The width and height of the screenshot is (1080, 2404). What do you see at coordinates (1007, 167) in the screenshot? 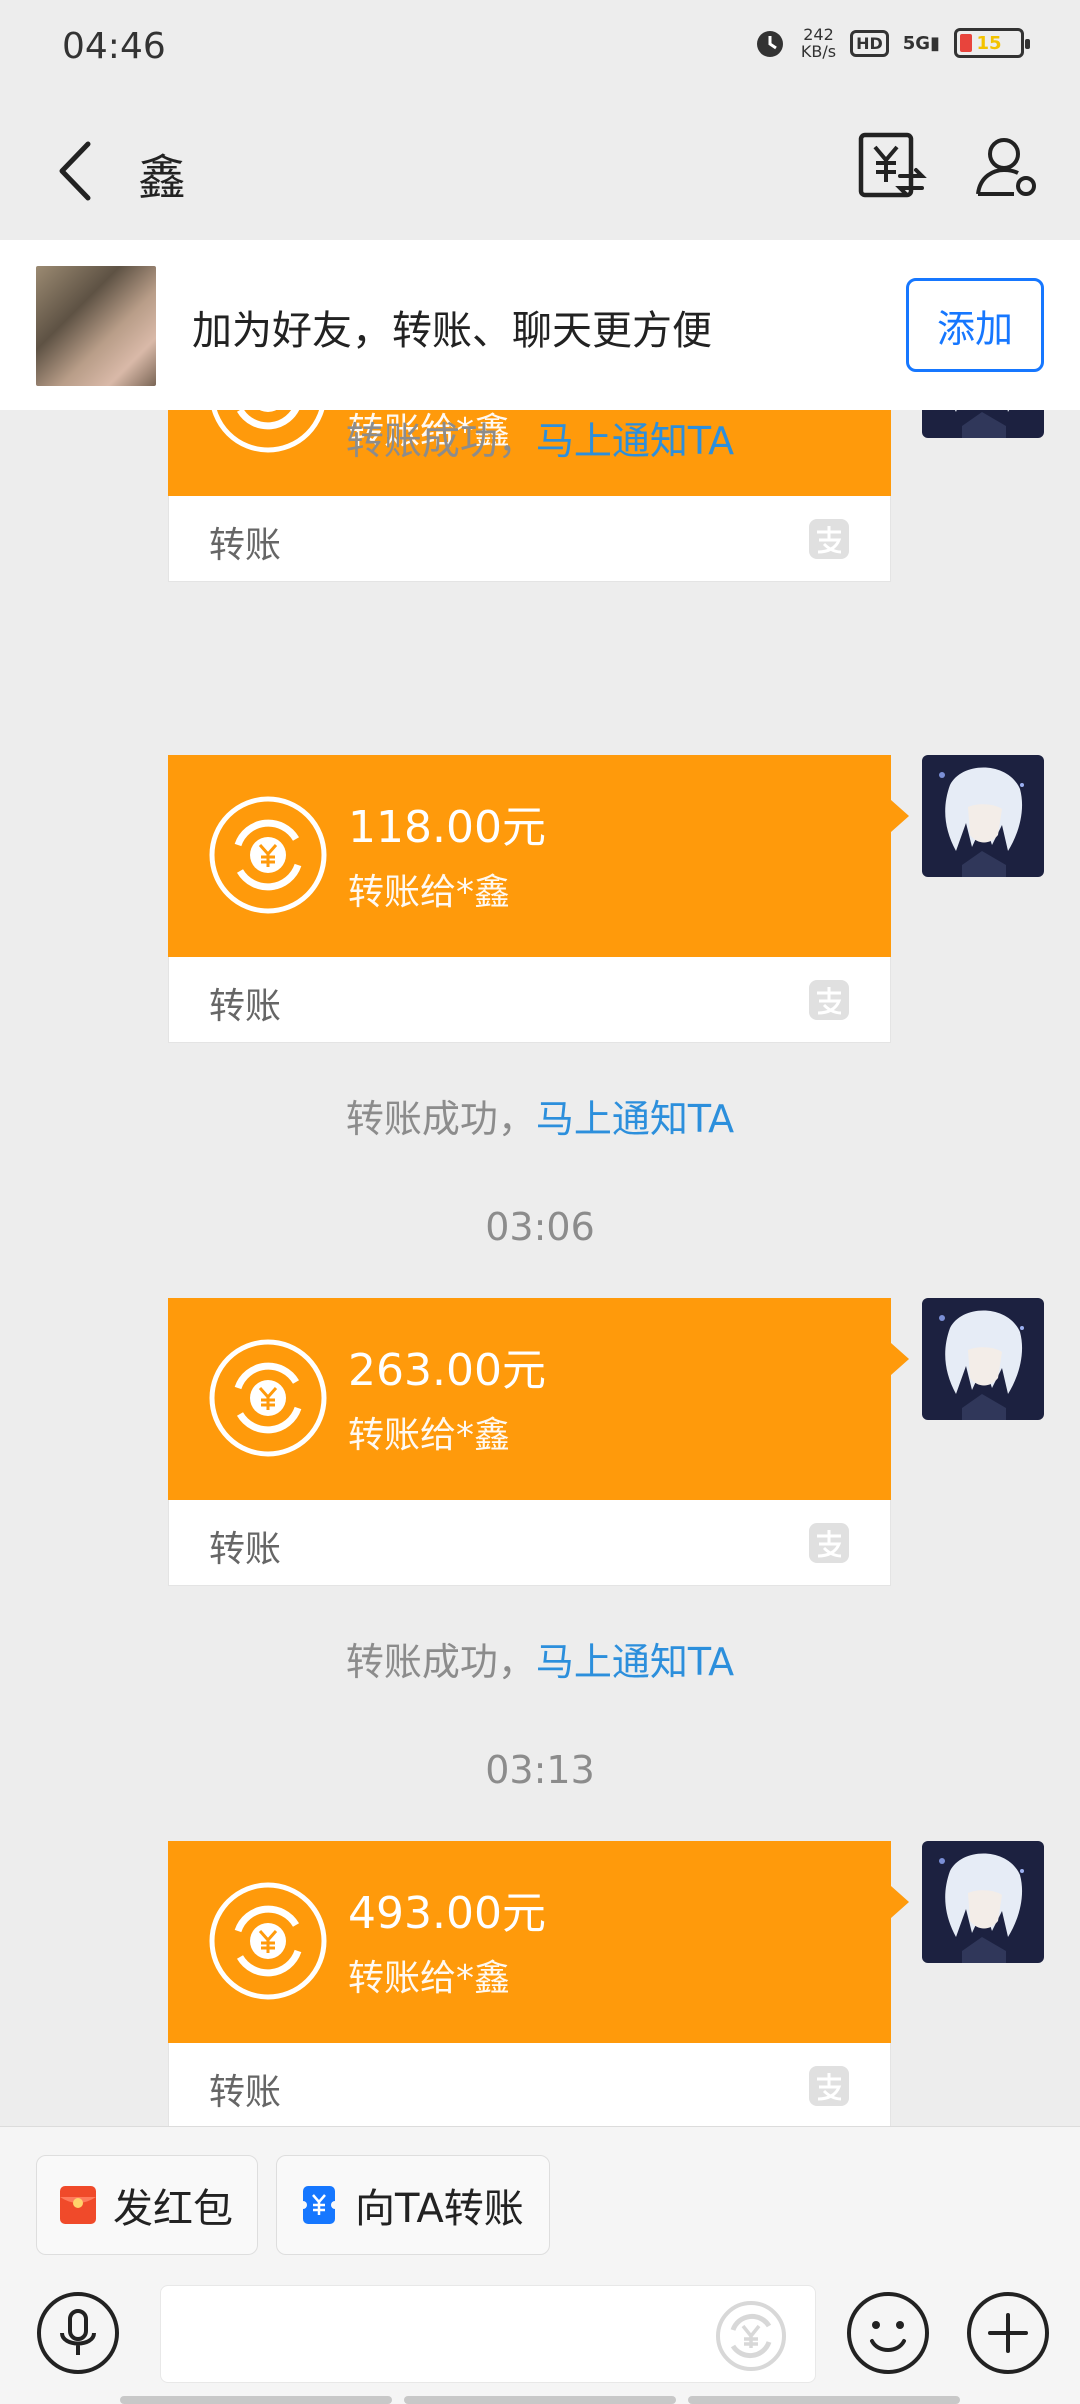
I see `friend-settings-icon` at bounding box center [1007, 167].